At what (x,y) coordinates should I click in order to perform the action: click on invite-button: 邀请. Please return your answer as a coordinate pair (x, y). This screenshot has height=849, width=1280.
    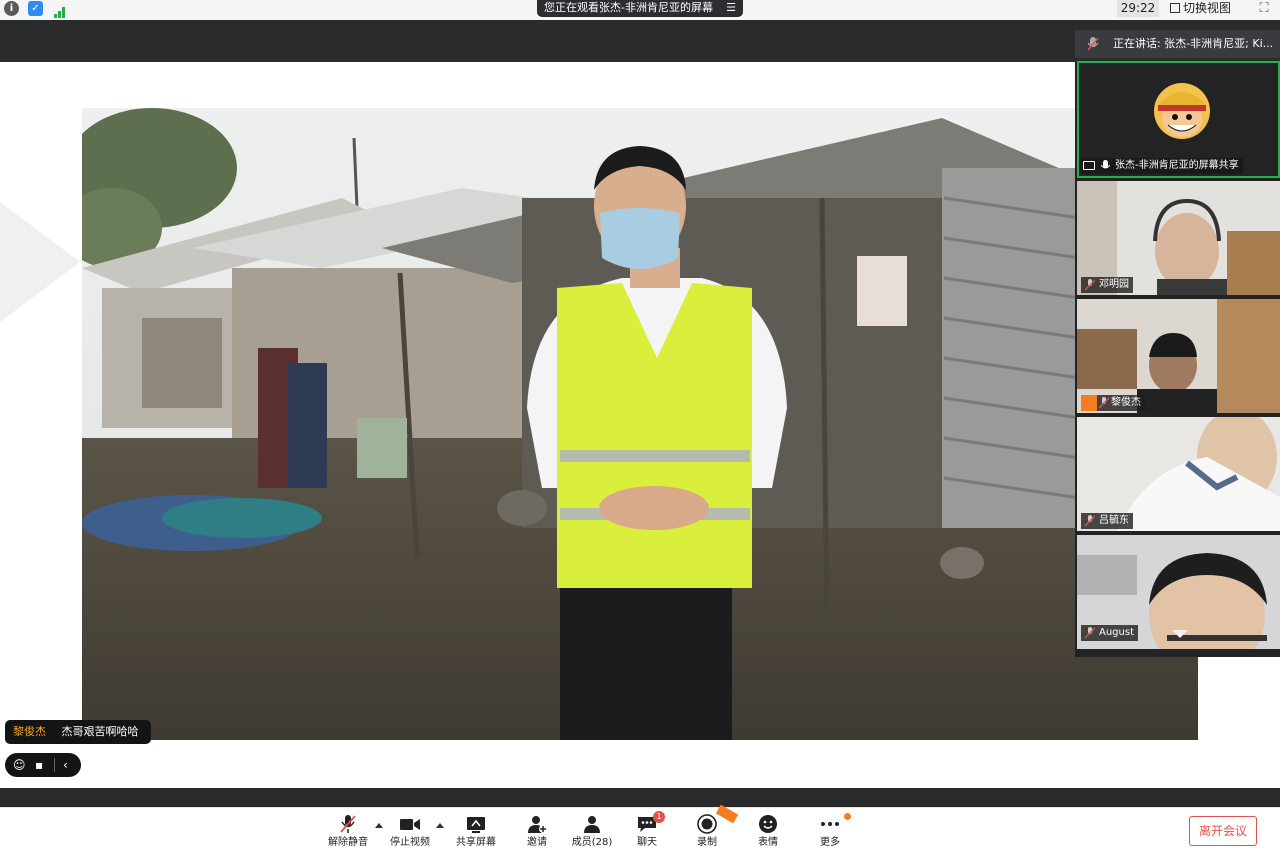
    Looking at the image, I should click on (537, 828).